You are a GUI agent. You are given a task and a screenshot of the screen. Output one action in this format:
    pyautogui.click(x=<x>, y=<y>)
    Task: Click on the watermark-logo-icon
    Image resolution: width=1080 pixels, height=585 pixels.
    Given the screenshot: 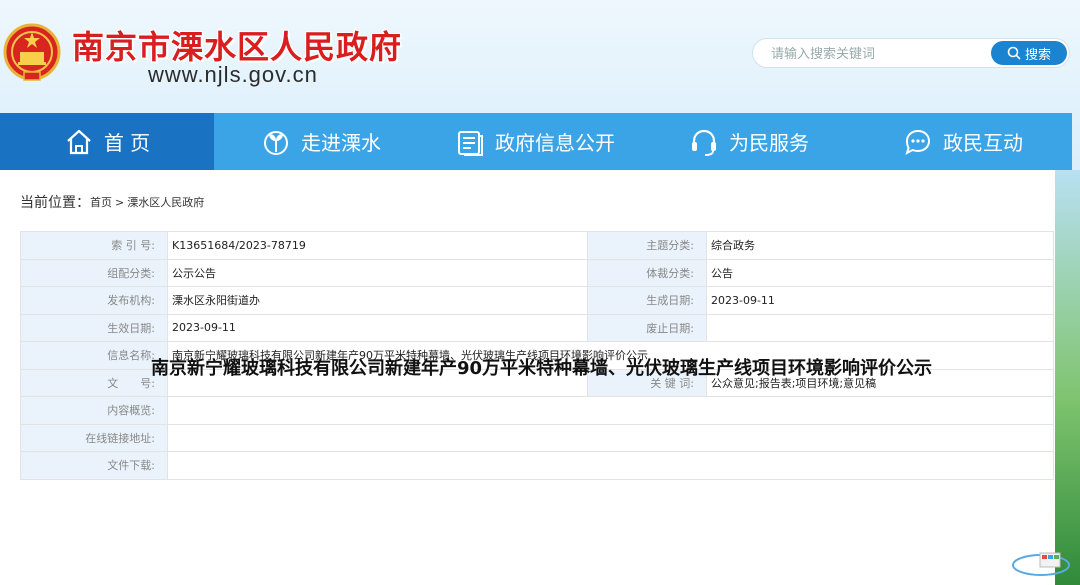 What is the action you would take?
    pyautogui.click(x=1041, y=564)
    